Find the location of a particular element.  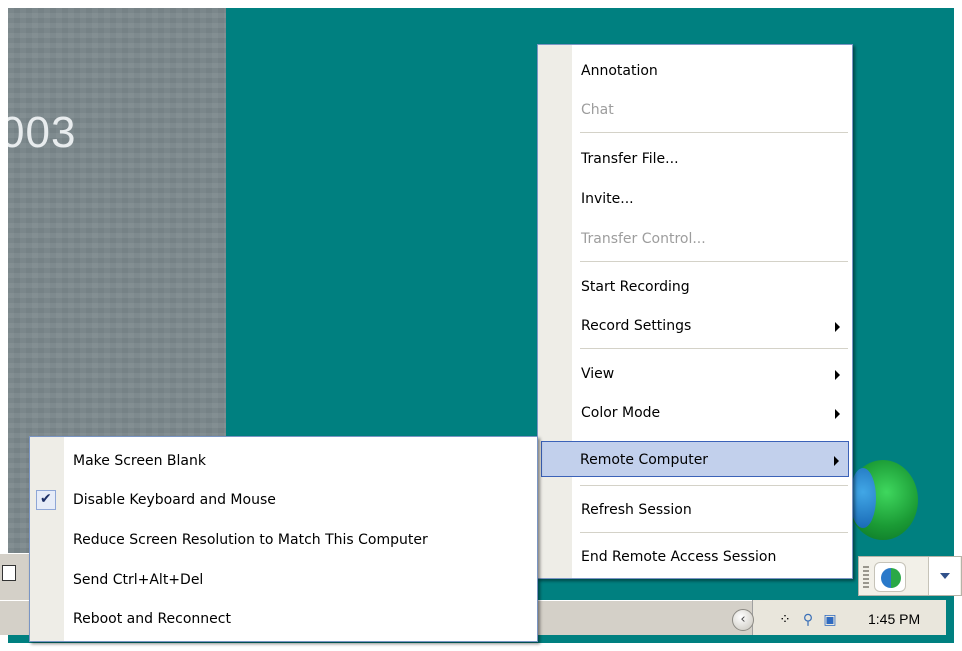

menu-item-start-recording: Start Recording is located at coordinates (695, 287).